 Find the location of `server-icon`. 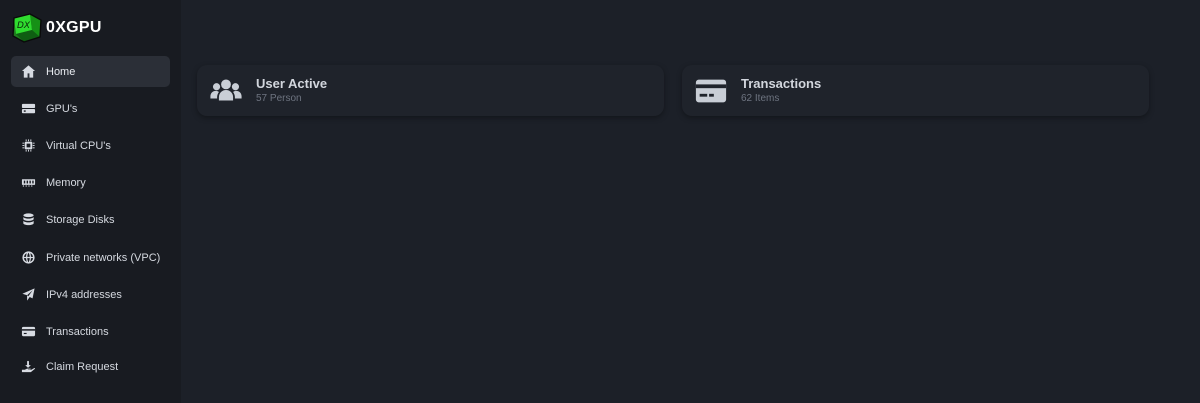

server-icon is located at coordinates (28, 109).